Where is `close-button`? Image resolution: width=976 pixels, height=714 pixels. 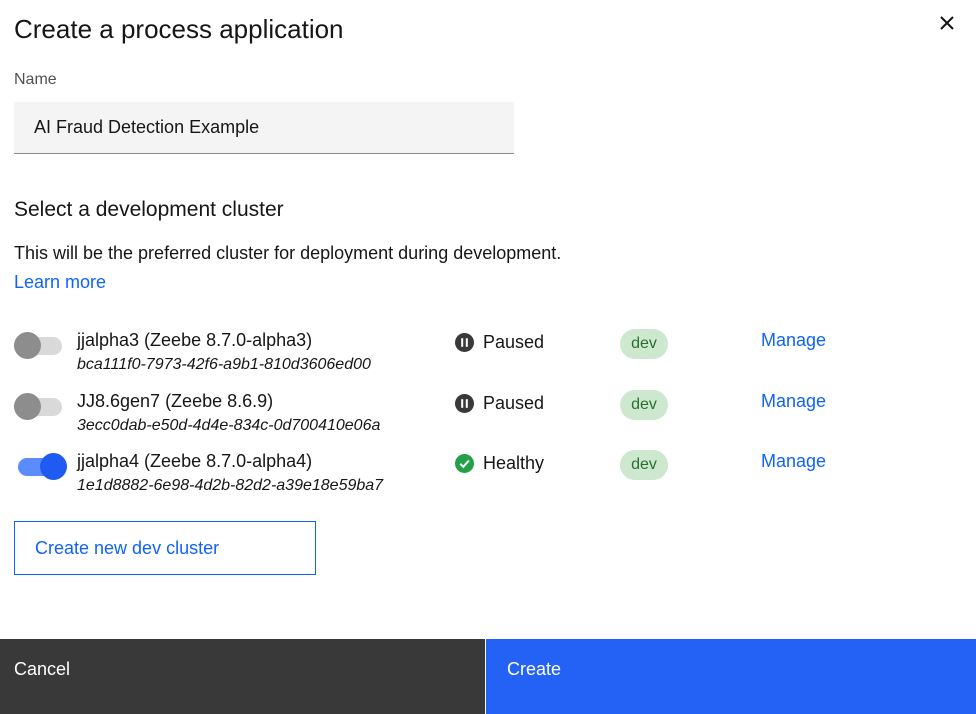 close-button is located at coordinates (947, 23).